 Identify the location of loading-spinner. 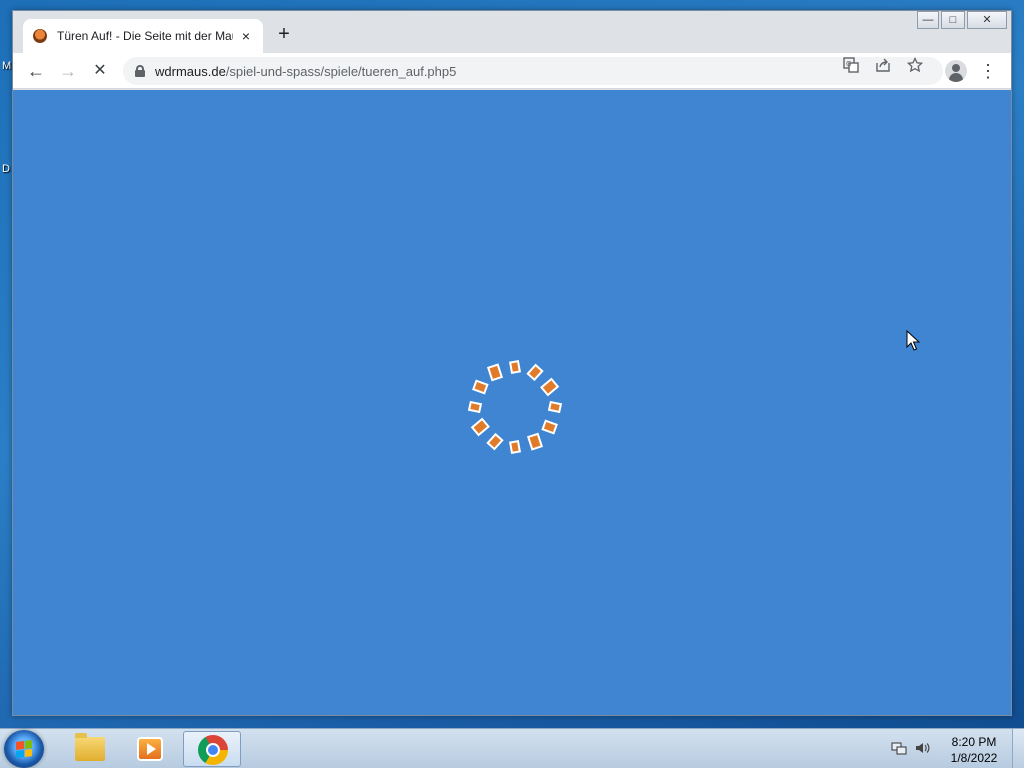
(515, 407).